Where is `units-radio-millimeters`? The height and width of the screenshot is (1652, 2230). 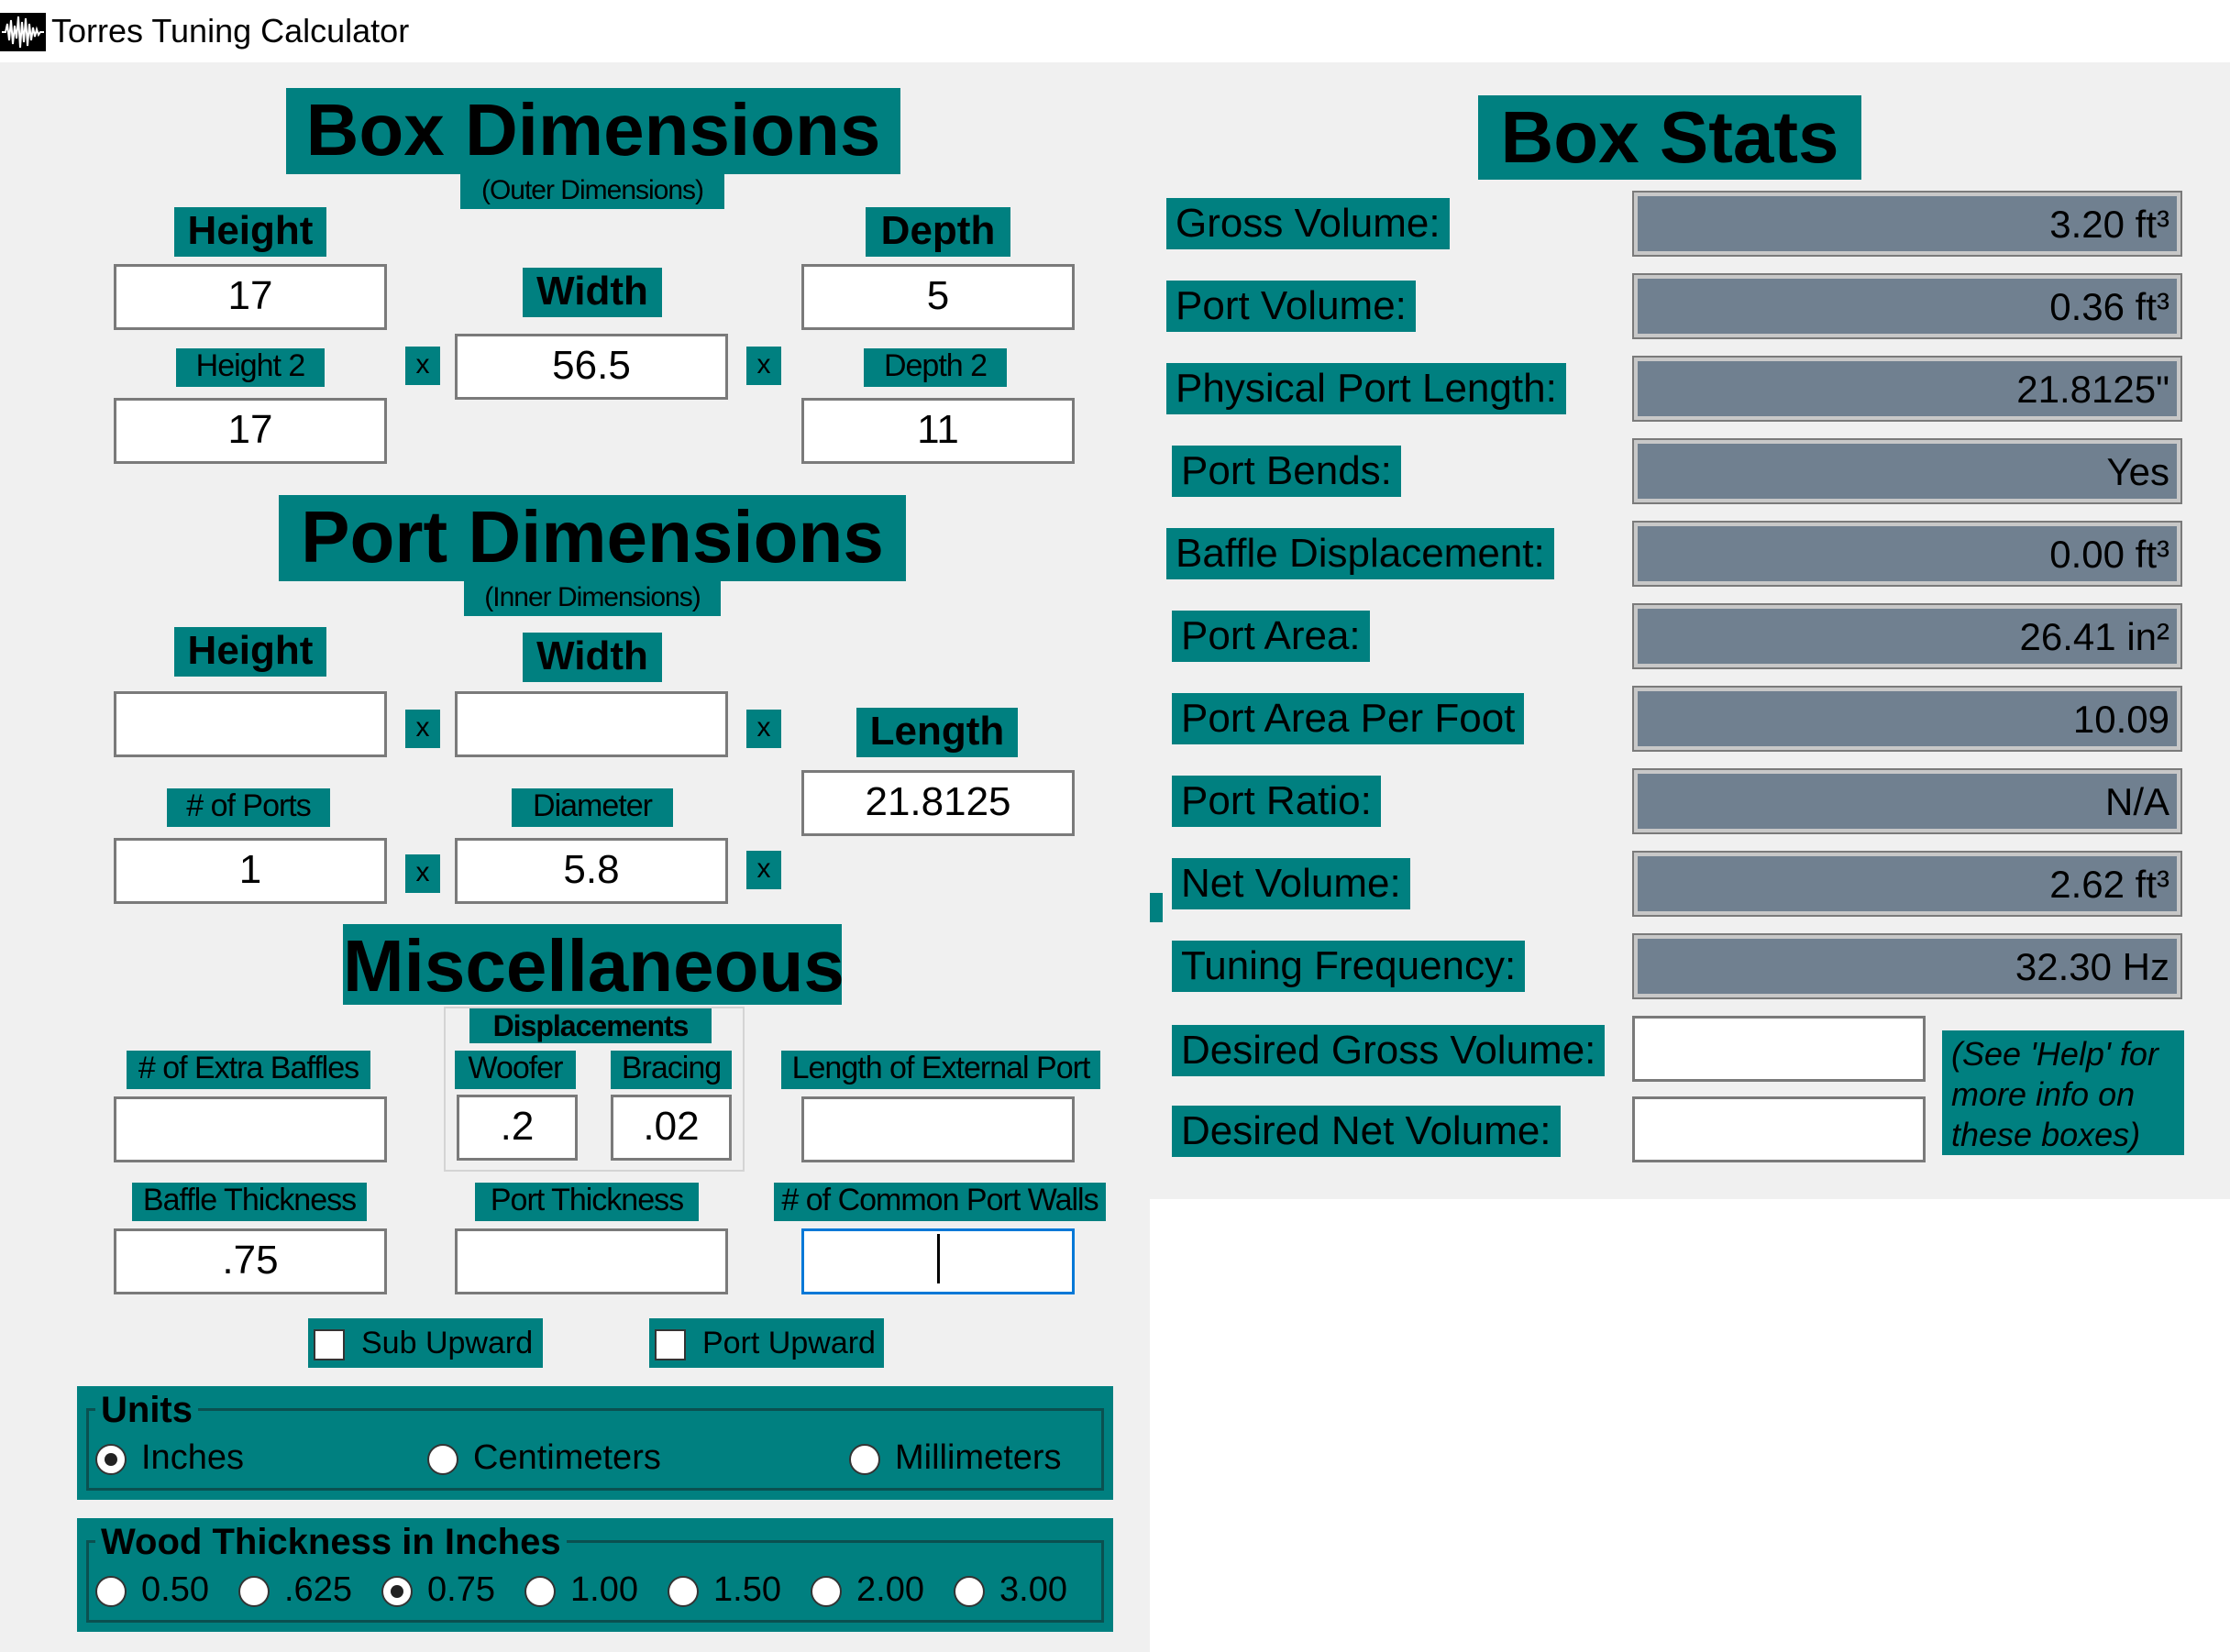 units-radio-millimeters is located at coordinates (864, 1459).